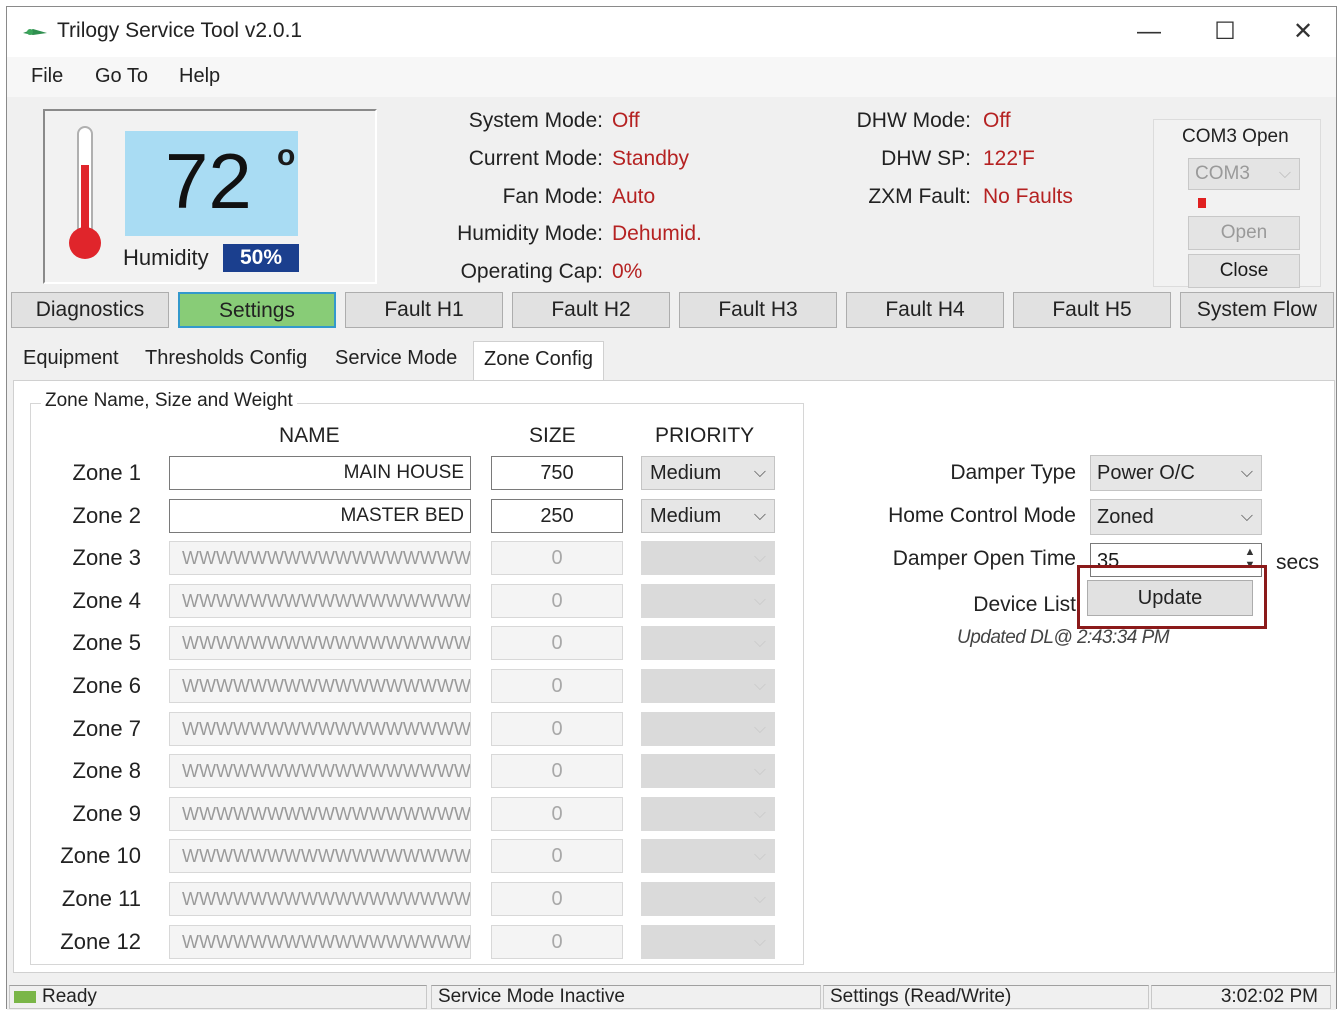  What do you see at coordinates (90, 310) in the screenshot?
I see `tab-diagnostics: Diagnostics` at bounding box center [90, 310].